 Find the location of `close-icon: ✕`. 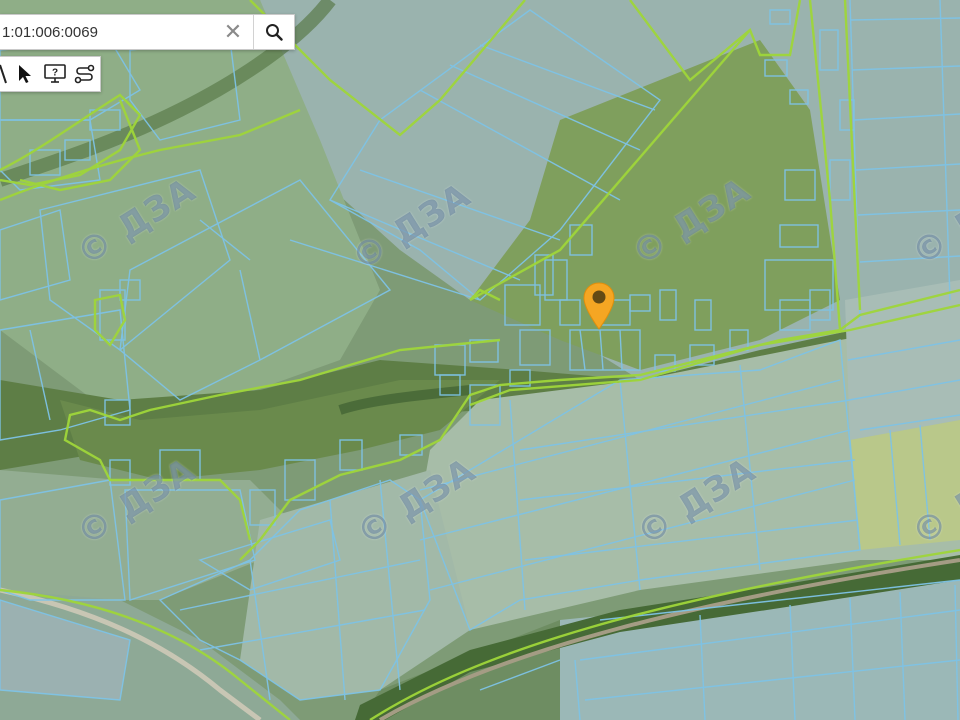

close-icon: ✕ is located at coordinates (233, 31).